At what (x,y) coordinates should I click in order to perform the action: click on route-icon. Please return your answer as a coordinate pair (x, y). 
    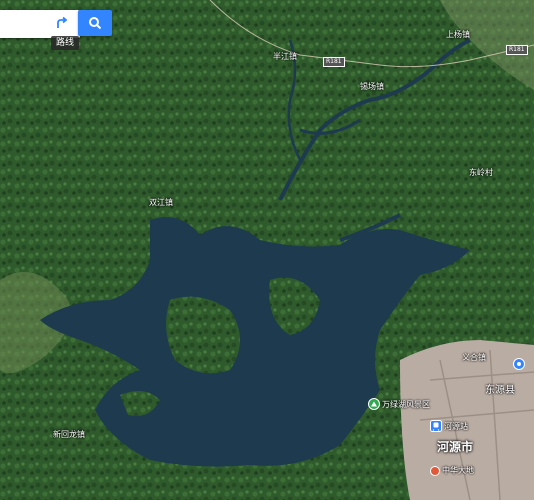
    Looking at the image, I should click on (62, 22).